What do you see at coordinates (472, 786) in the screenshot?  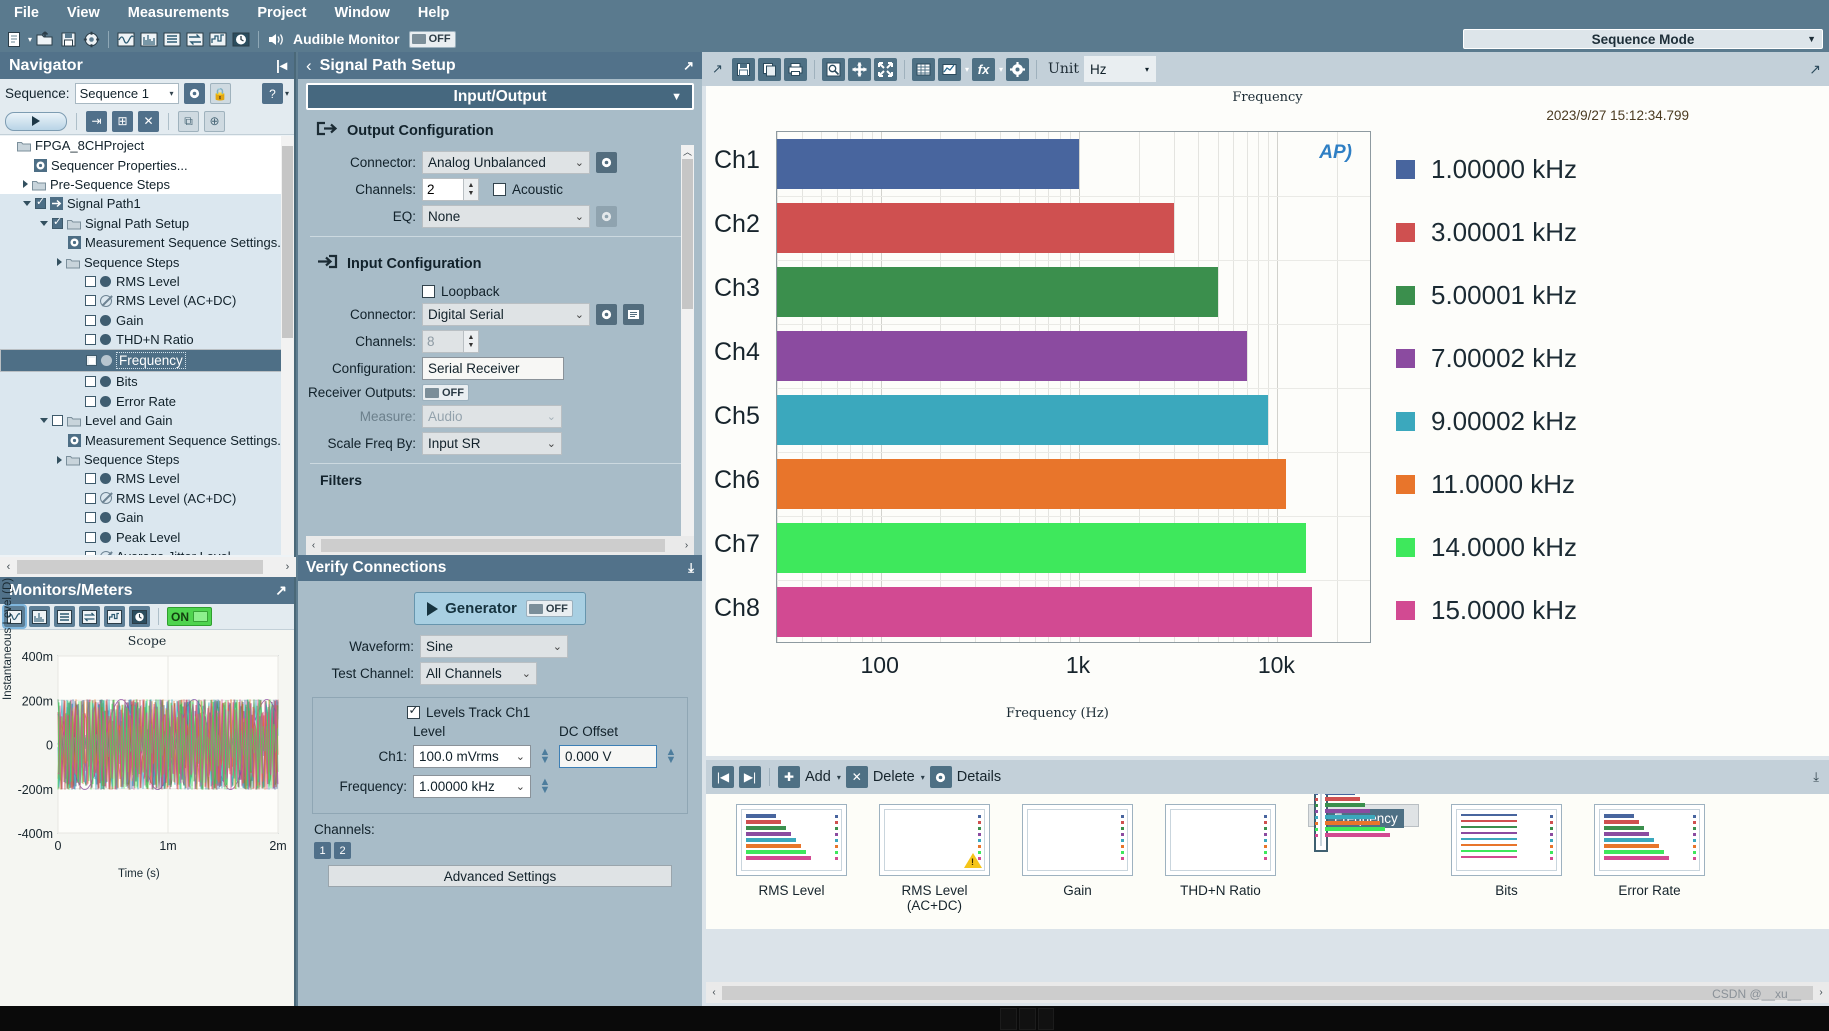 I see `frequency-select: 1.00000 kHz ⌄` at bounding box center [472, 786].